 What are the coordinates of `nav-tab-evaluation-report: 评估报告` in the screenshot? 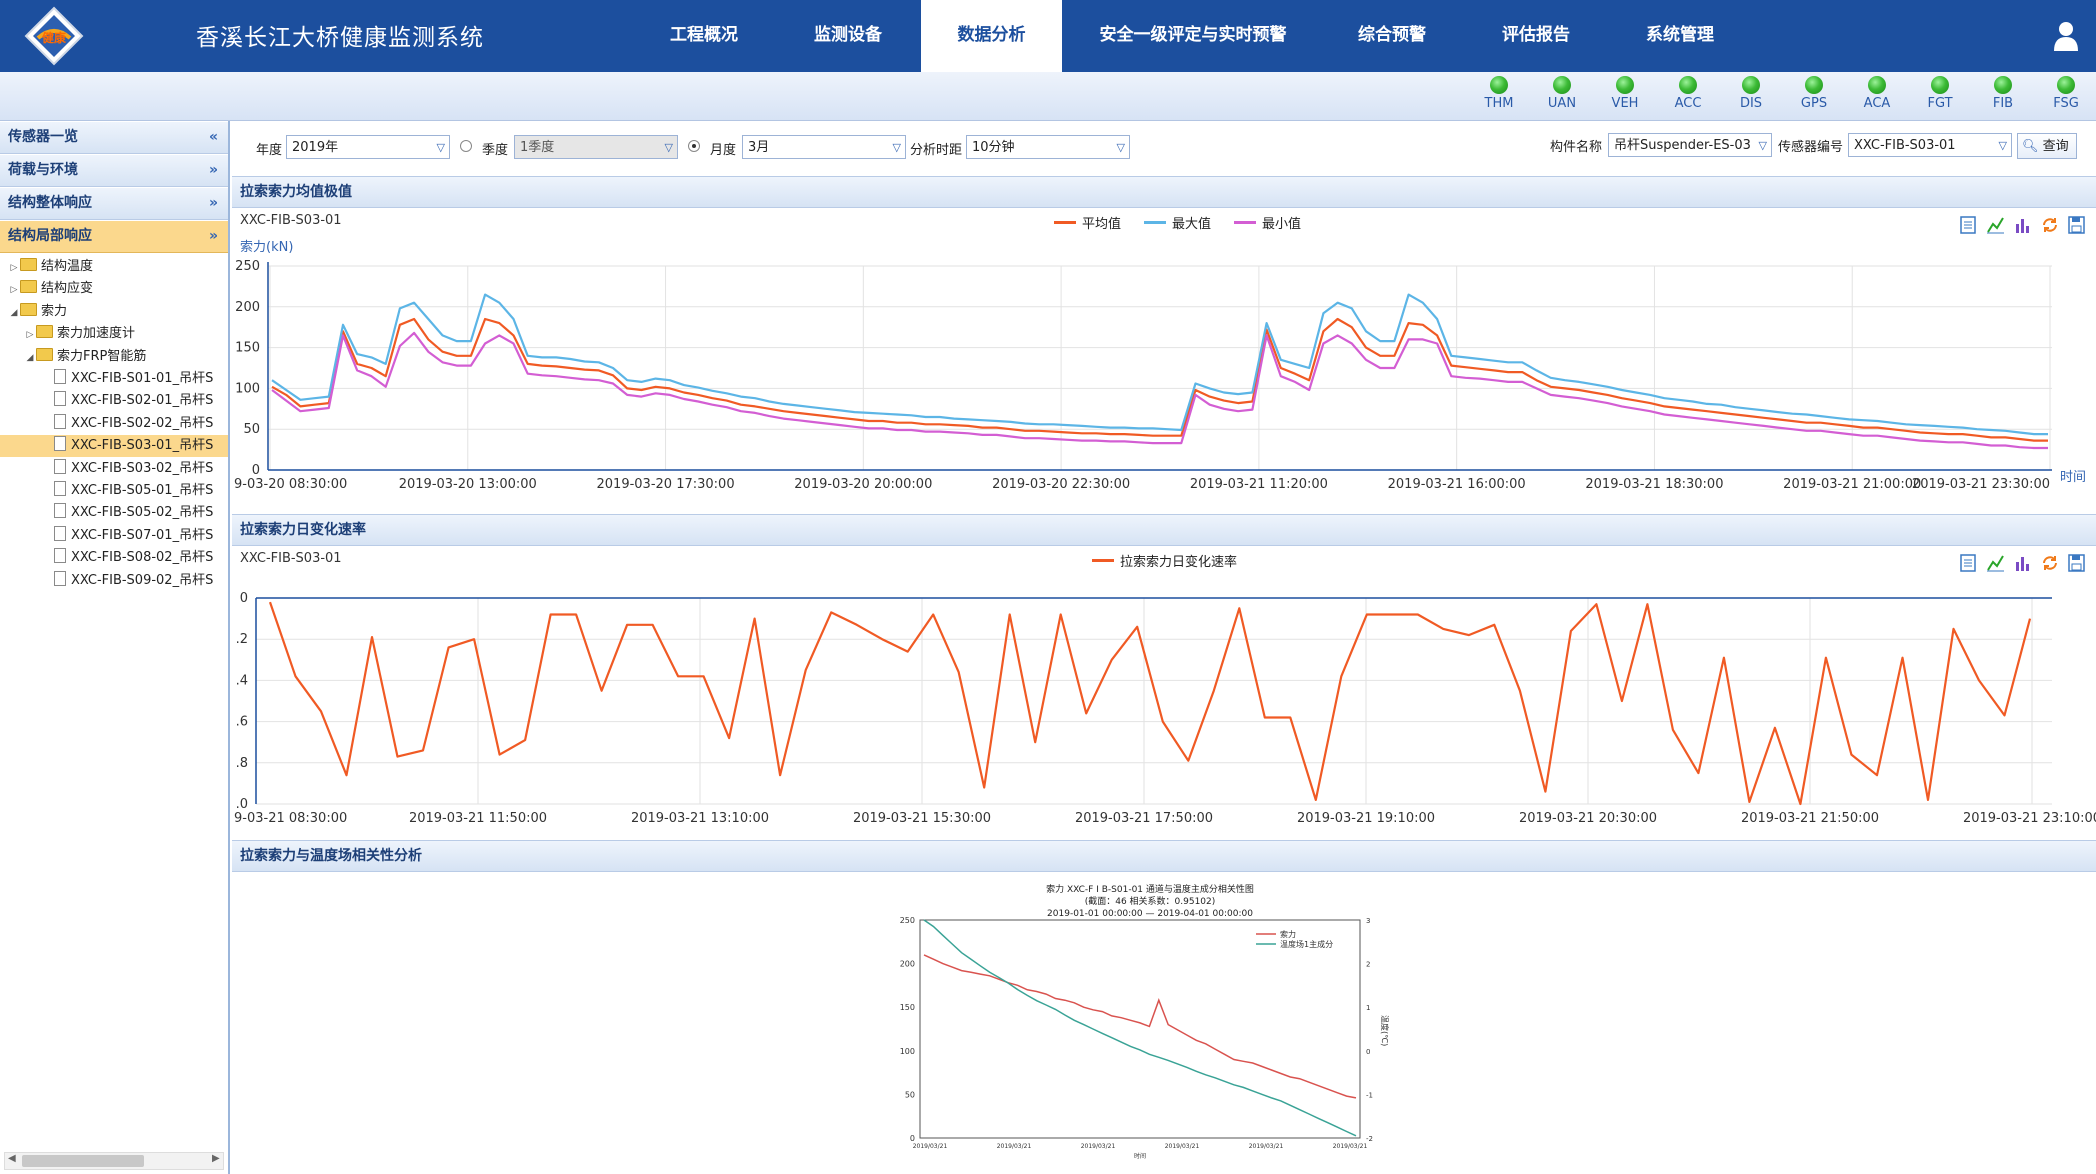 It's located at (1536, 36).